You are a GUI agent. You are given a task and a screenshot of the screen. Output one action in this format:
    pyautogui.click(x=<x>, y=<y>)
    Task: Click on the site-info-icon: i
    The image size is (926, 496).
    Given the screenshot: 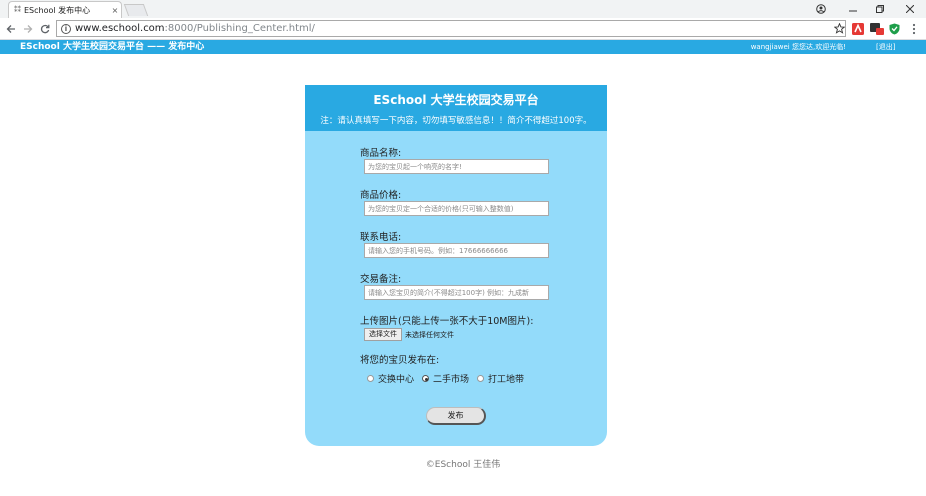 What is the action you would take?
    pyautogui.click(x=66, y=28)
    